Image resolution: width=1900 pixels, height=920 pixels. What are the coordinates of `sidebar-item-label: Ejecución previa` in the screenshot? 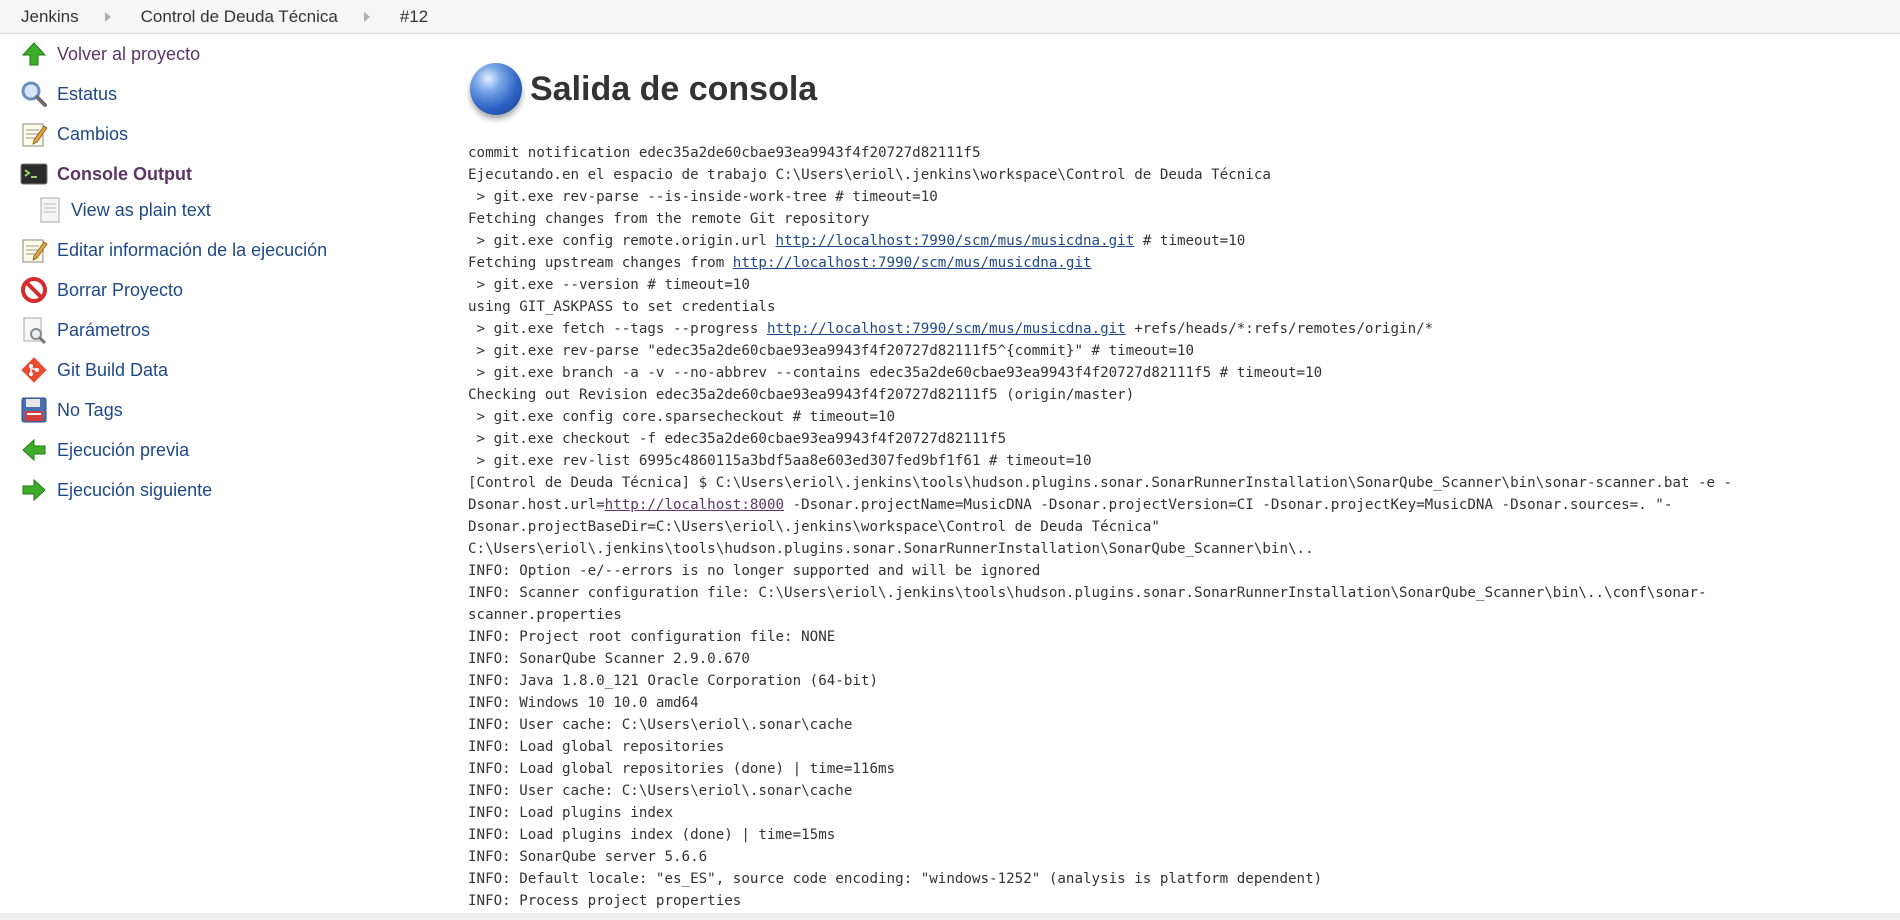 It's located at (123, 449).